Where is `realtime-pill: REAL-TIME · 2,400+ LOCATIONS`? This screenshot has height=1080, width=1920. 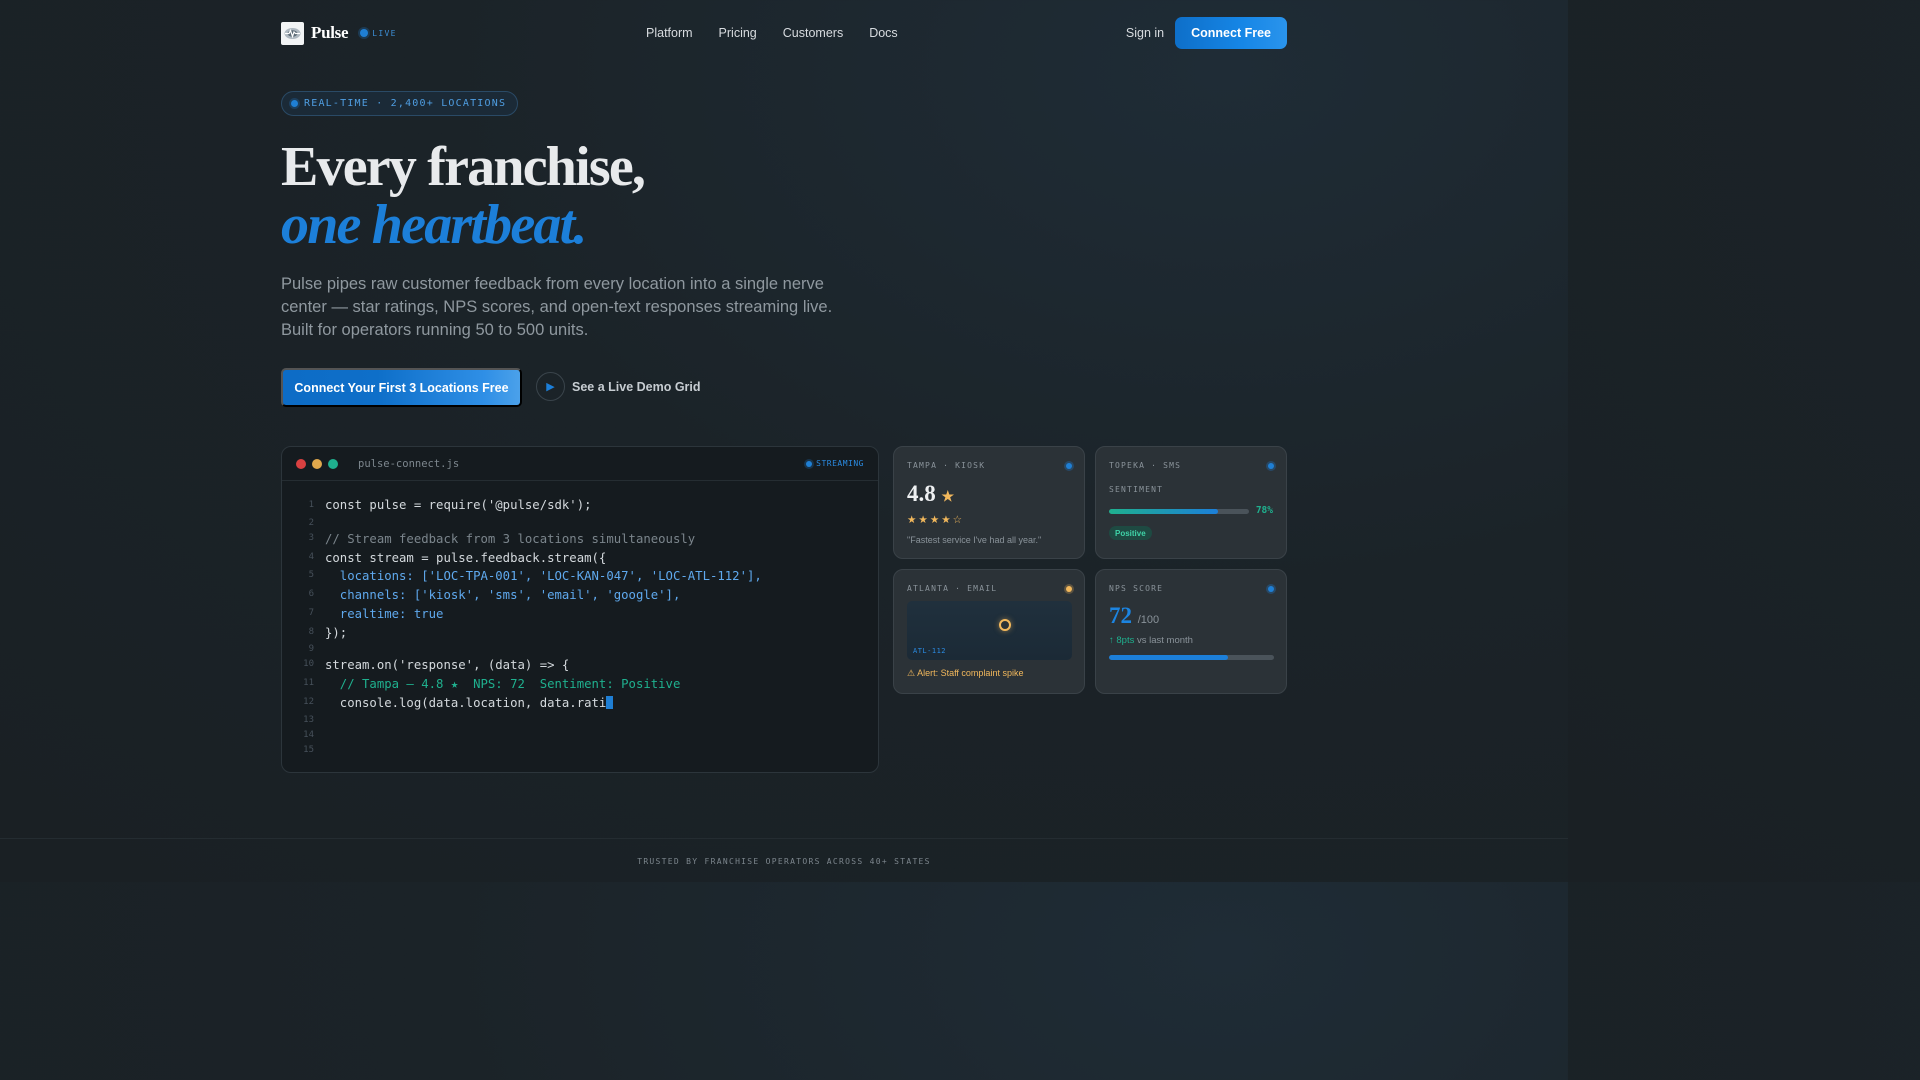 realtime-pill: REAL-TIME · 2,400+ LOCATIONS is located at coordinates (400, 103).